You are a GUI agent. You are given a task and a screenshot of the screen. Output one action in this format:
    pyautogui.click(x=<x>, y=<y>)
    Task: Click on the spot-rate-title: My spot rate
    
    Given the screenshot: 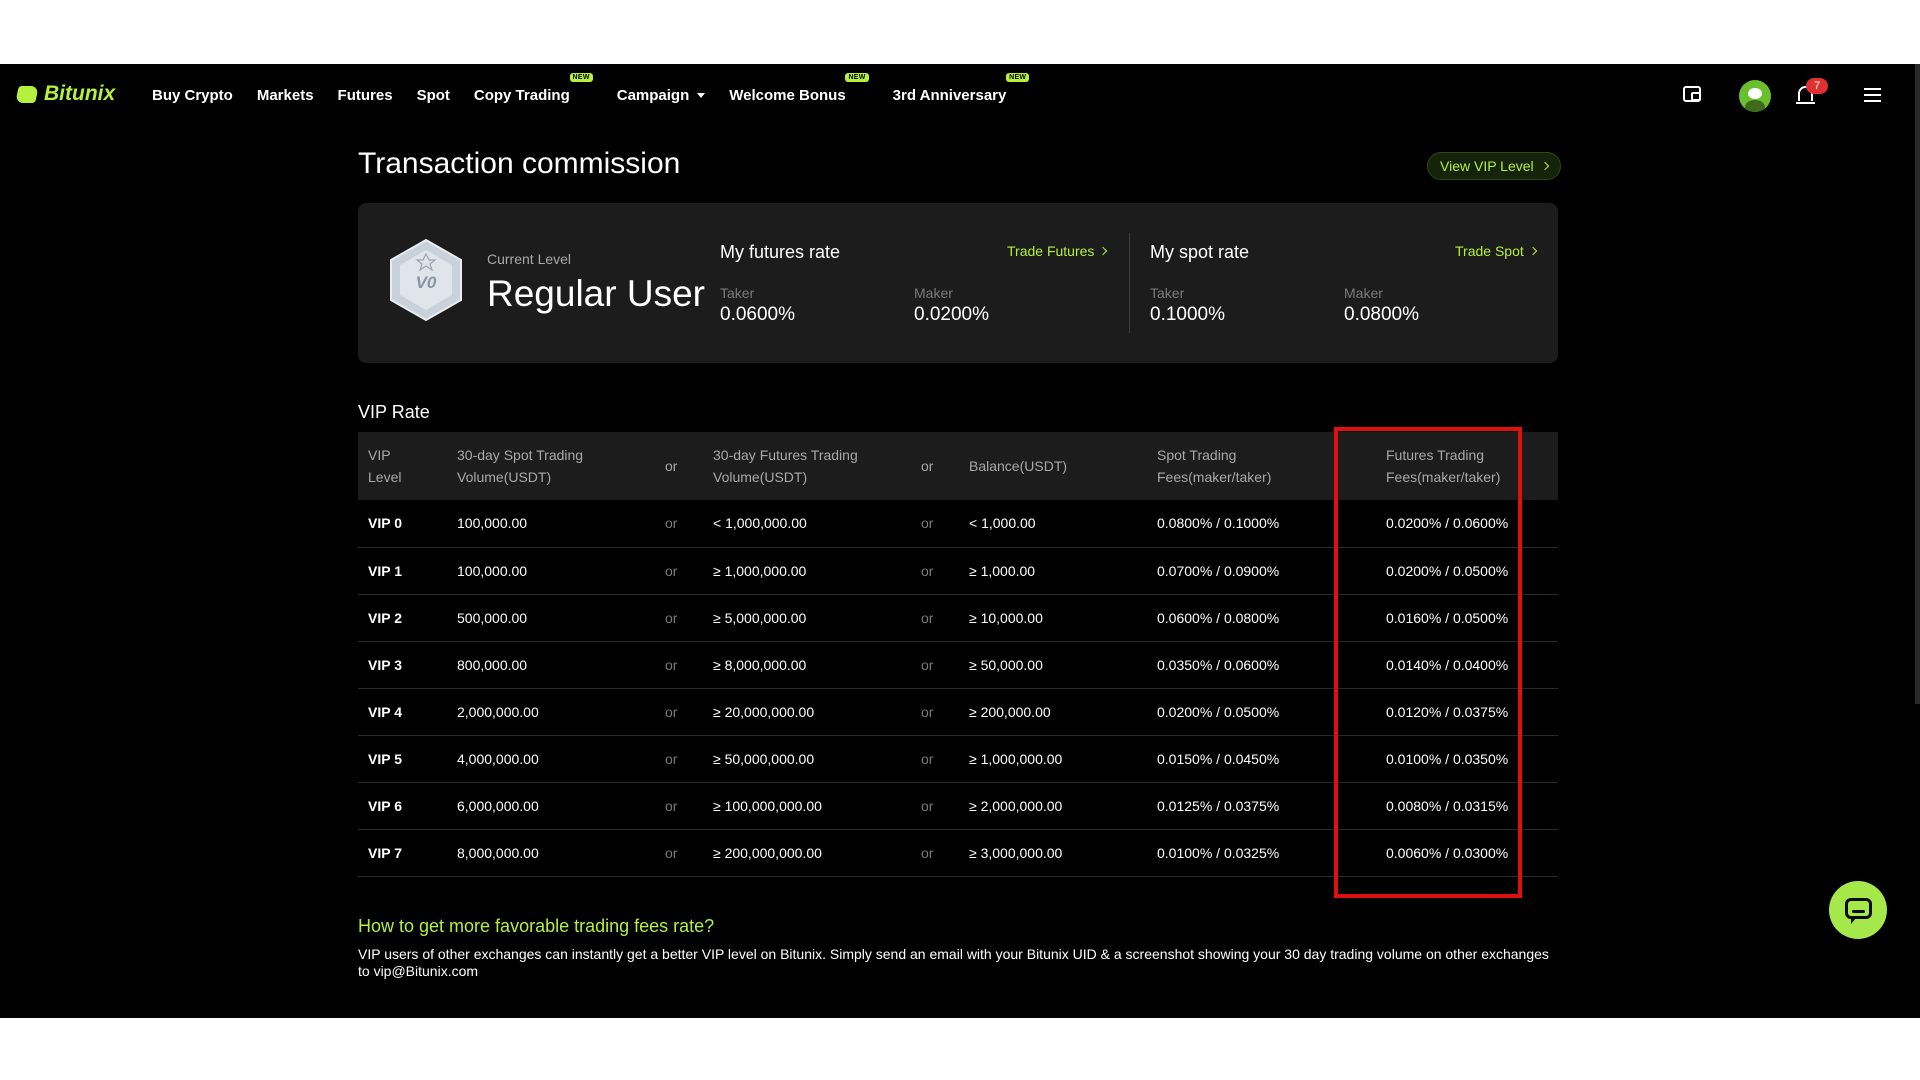 What is the action you would take?
    pyautogui.click(x=1200, y=252)
    